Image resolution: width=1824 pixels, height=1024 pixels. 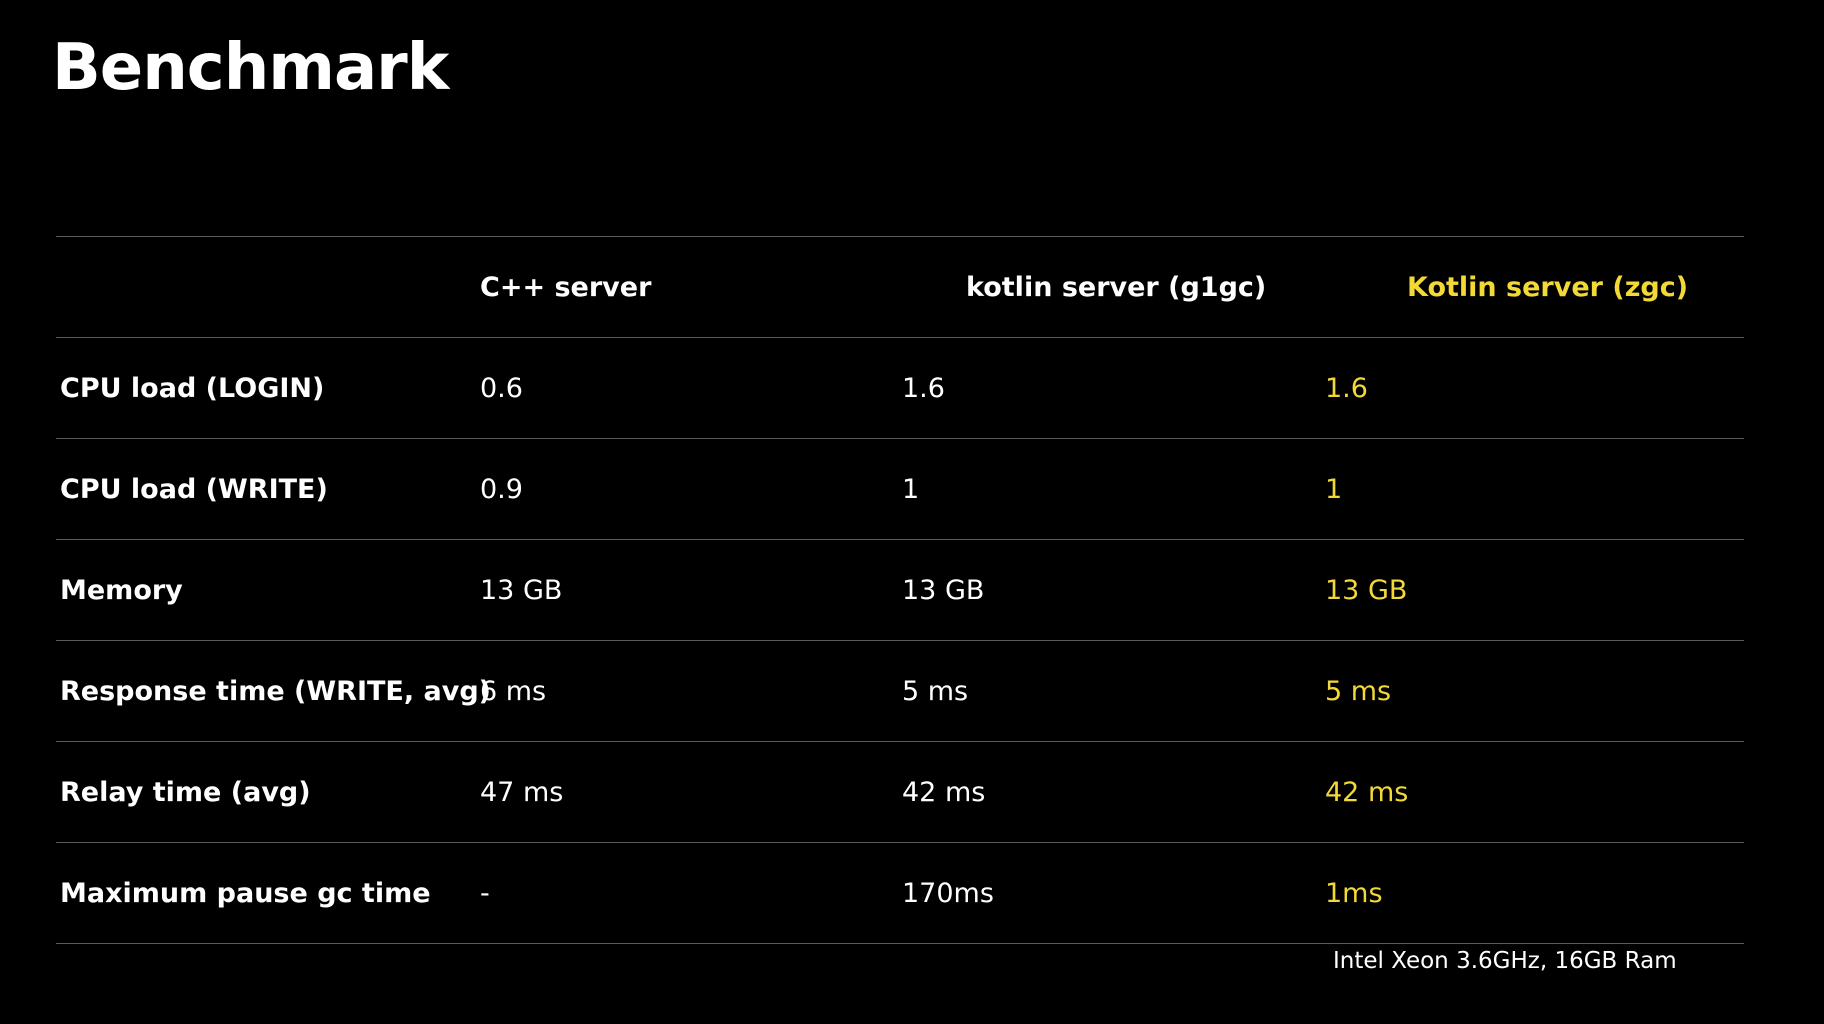 What do you see at coordinates (1366, 590) in the screenshot?
I see `kotlin-zgc-value: 13 GB` at bounding box center [1366, 590].